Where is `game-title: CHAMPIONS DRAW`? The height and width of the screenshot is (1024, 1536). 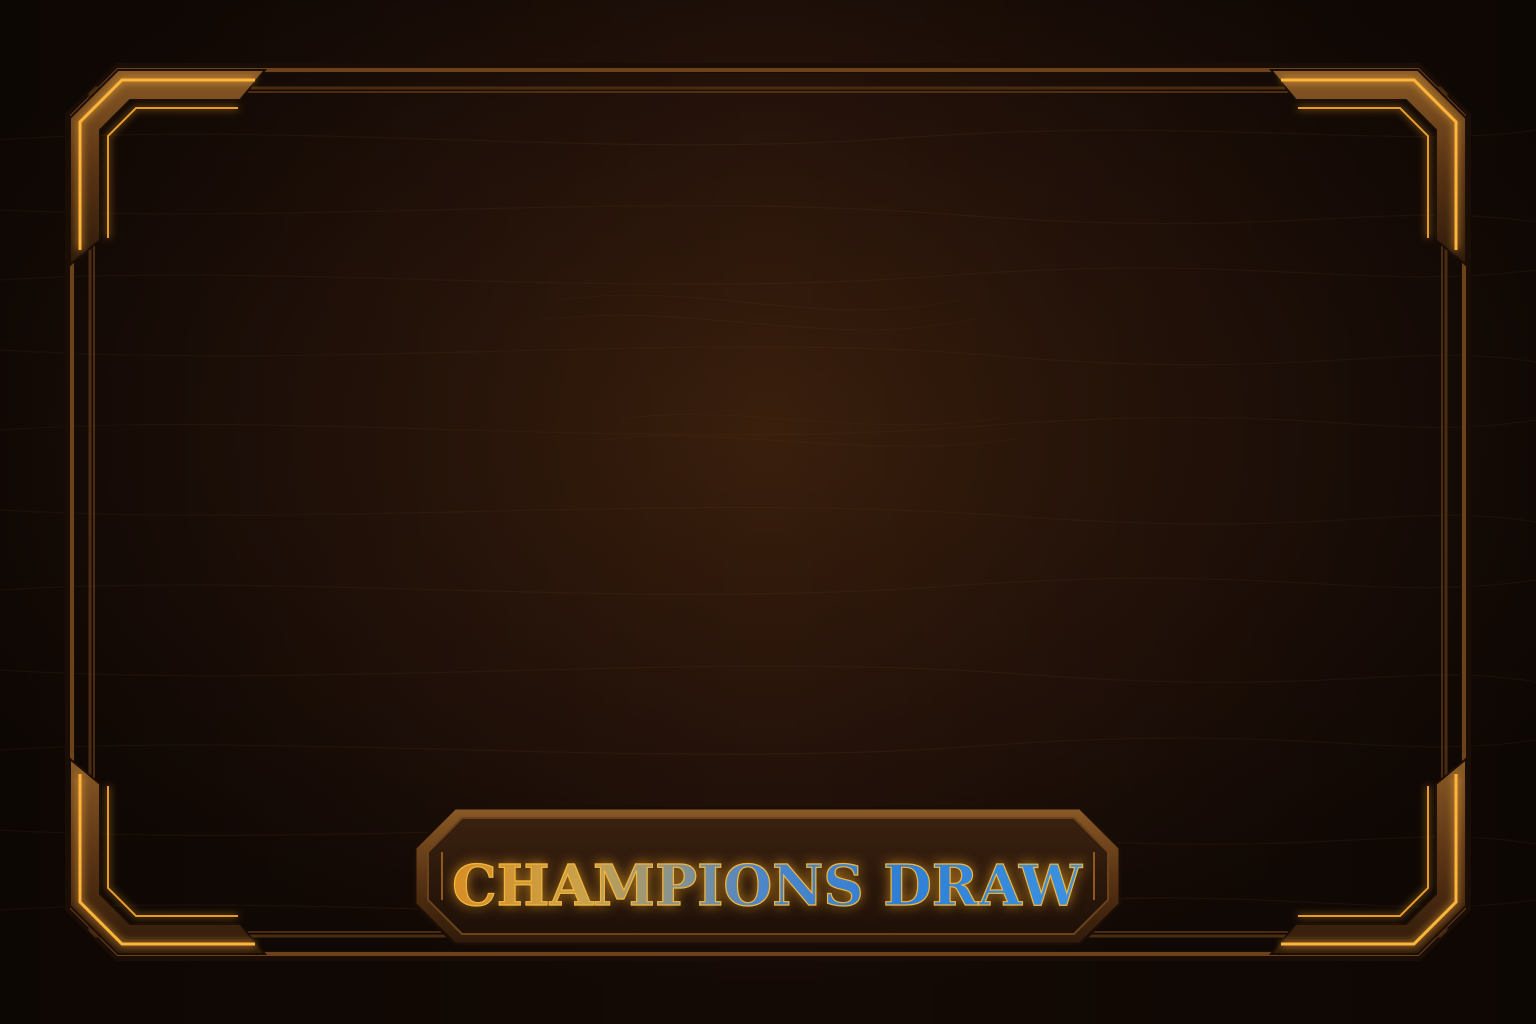
game-title: CHAMPIONS DRAW is located at coordinates (767, 886).